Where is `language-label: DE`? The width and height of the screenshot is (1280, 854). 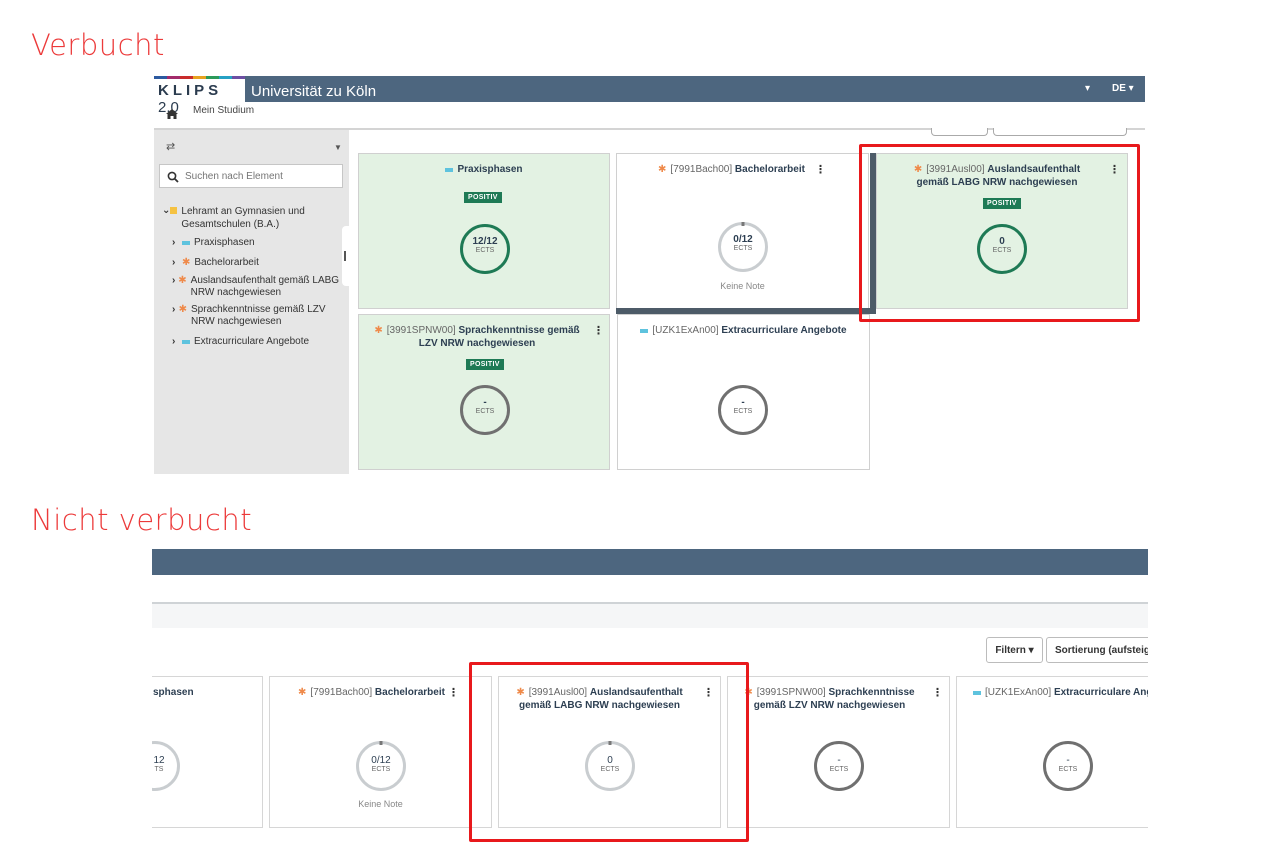
language-label: DE is located at coordinates (1119, 88).